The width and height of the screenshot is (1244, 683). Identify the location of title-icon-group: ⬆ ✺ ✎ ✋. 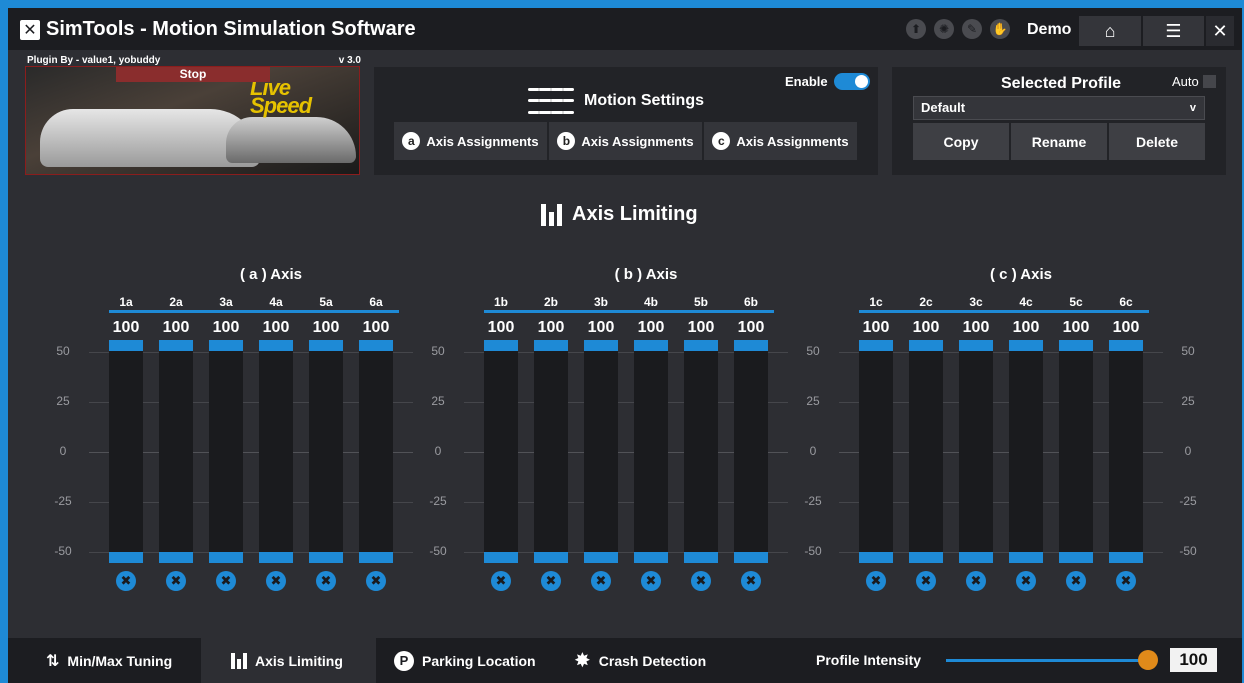
(958, 29).